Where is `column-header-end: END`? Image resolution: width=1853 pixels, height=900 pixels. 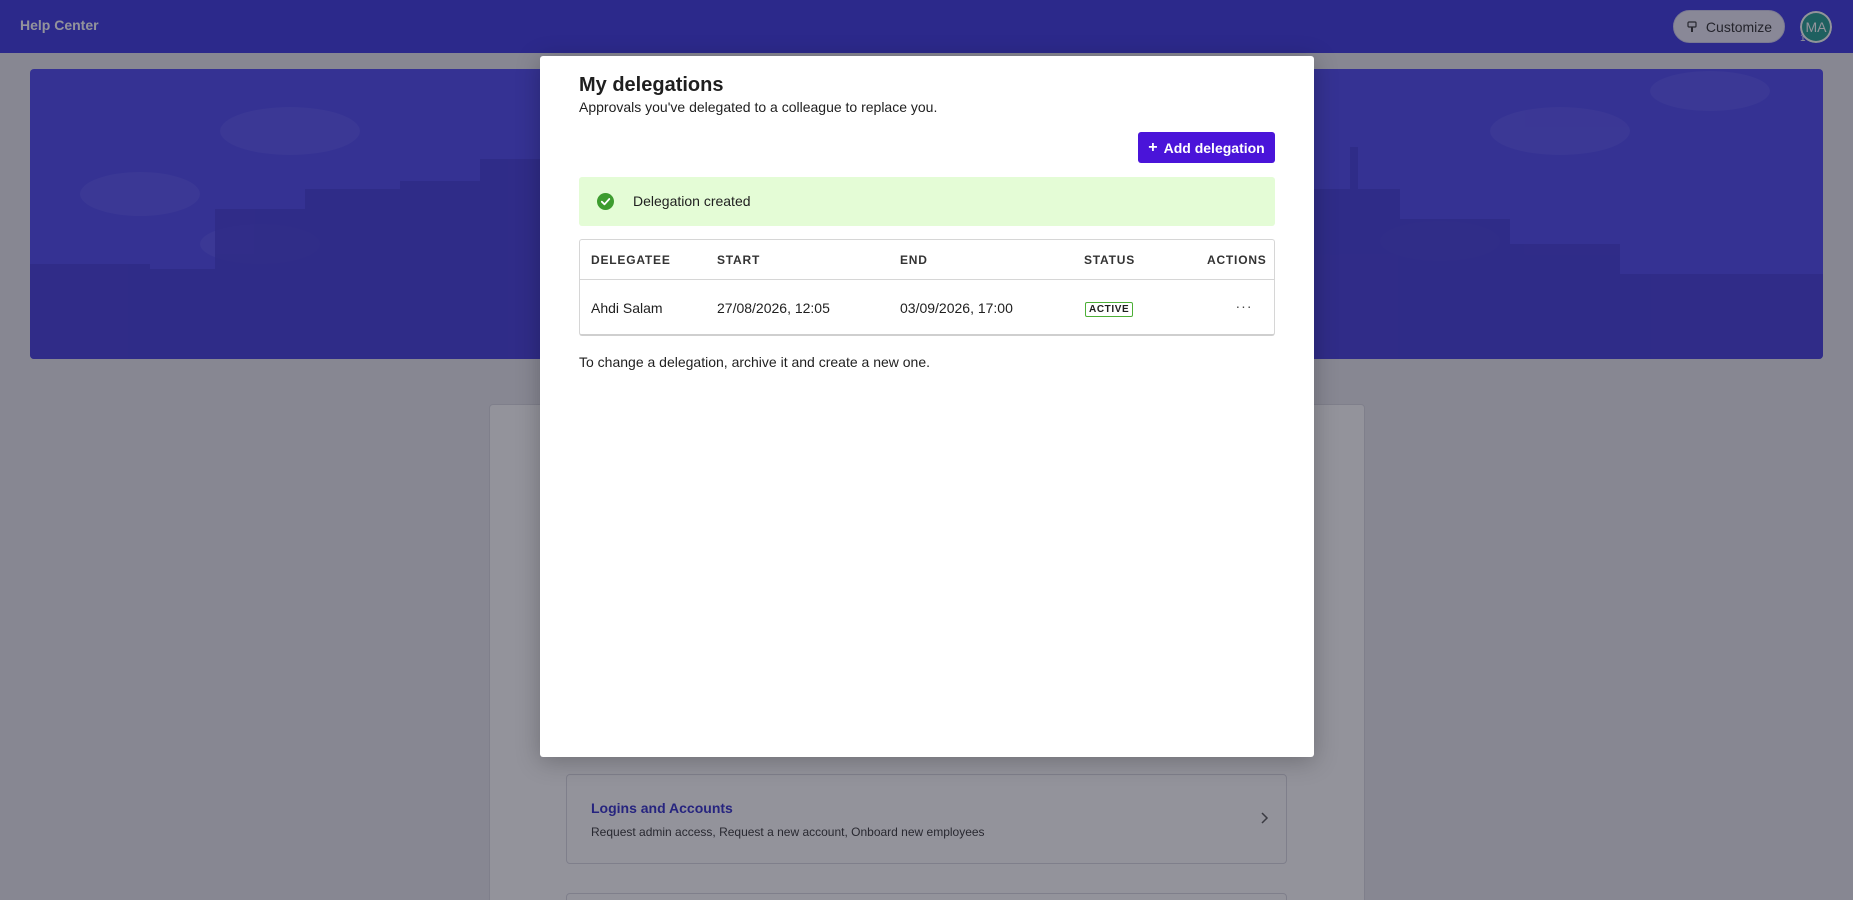 column-header-end: END is located at coordinates (914, 260).